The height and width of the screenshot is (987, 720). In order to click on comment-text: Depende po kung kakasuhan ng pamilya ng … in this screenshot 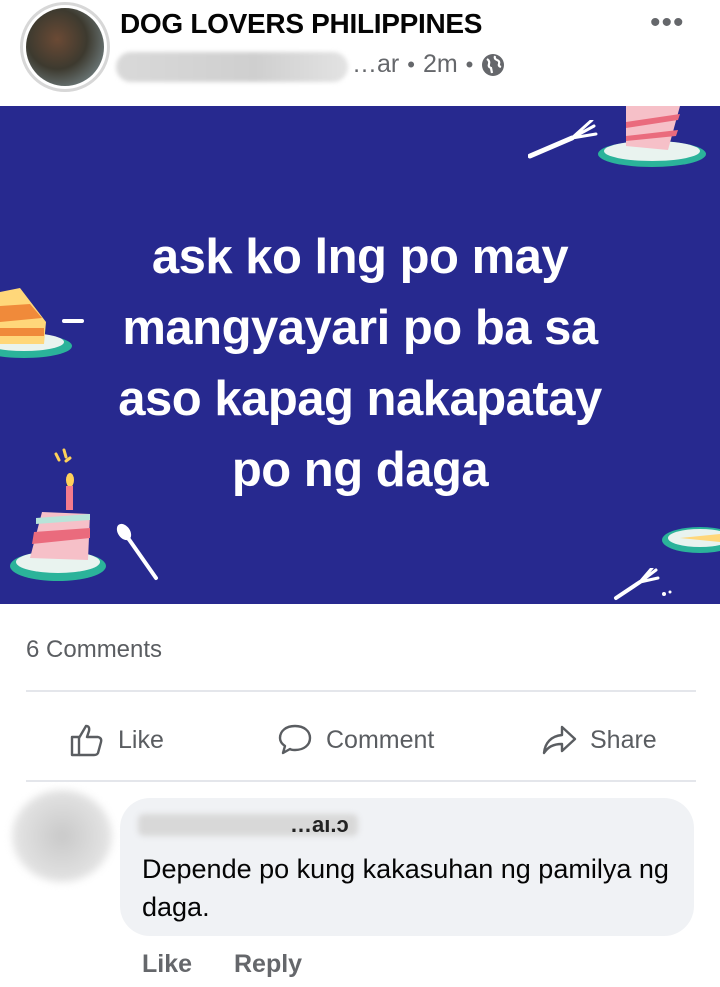, I will do `click(405, 888)`.